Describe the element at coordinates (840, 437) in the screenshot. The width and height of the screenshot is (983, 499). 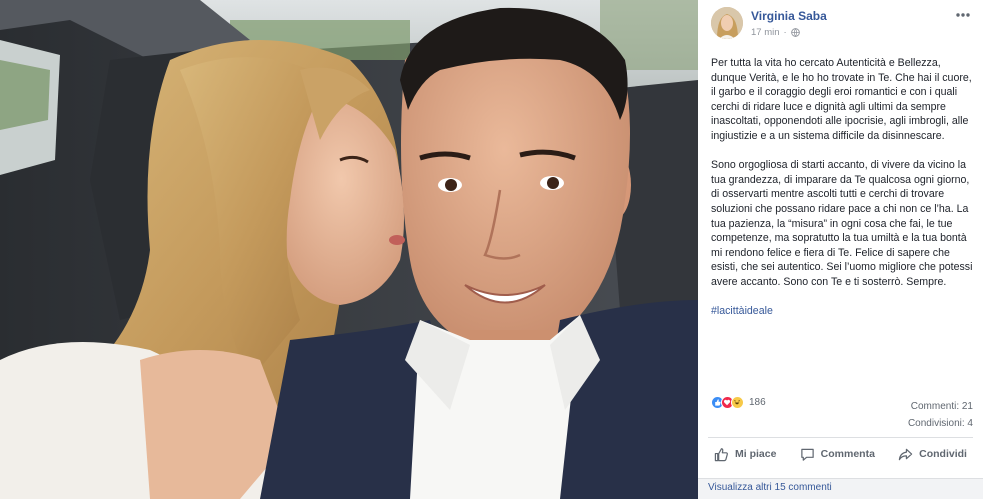
I see `divider` at that location.